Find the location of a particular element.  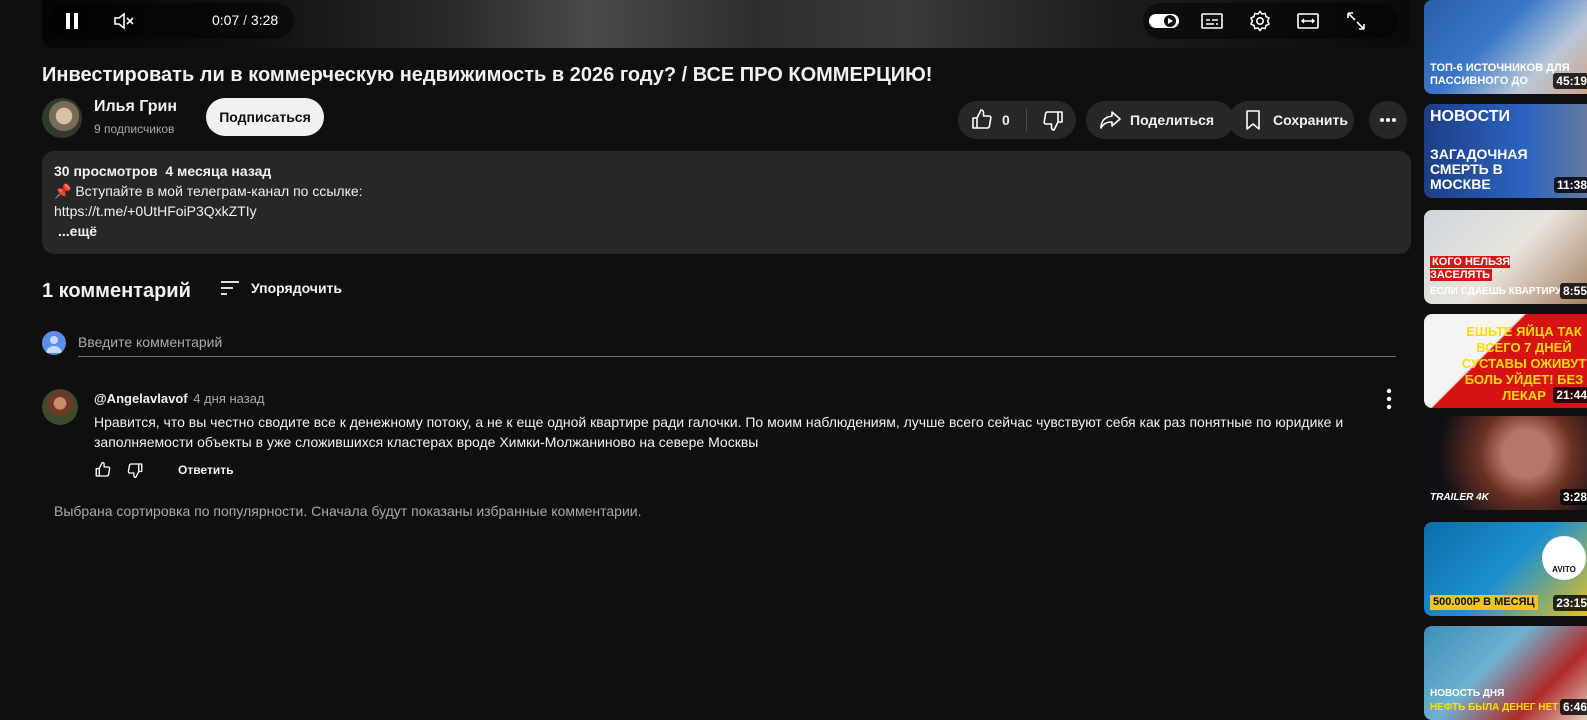

thumbnail-text: 500.000Р В МЕСЯЦ is located at coordinates (1484, 602).